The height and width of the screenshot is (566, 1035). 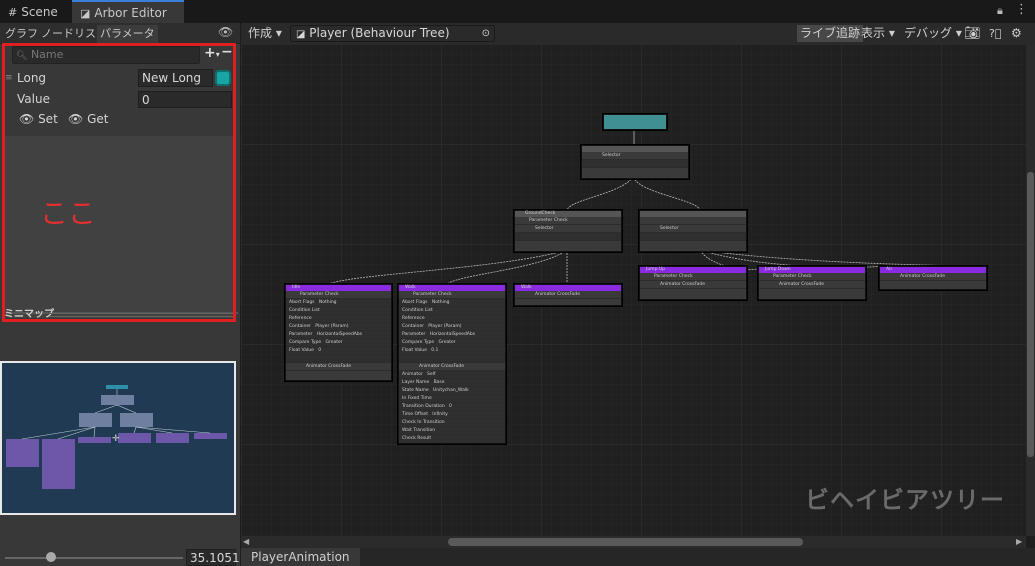 I want to click on watermark-text: ビヘイビアツリー, so click(x=905, y=500).